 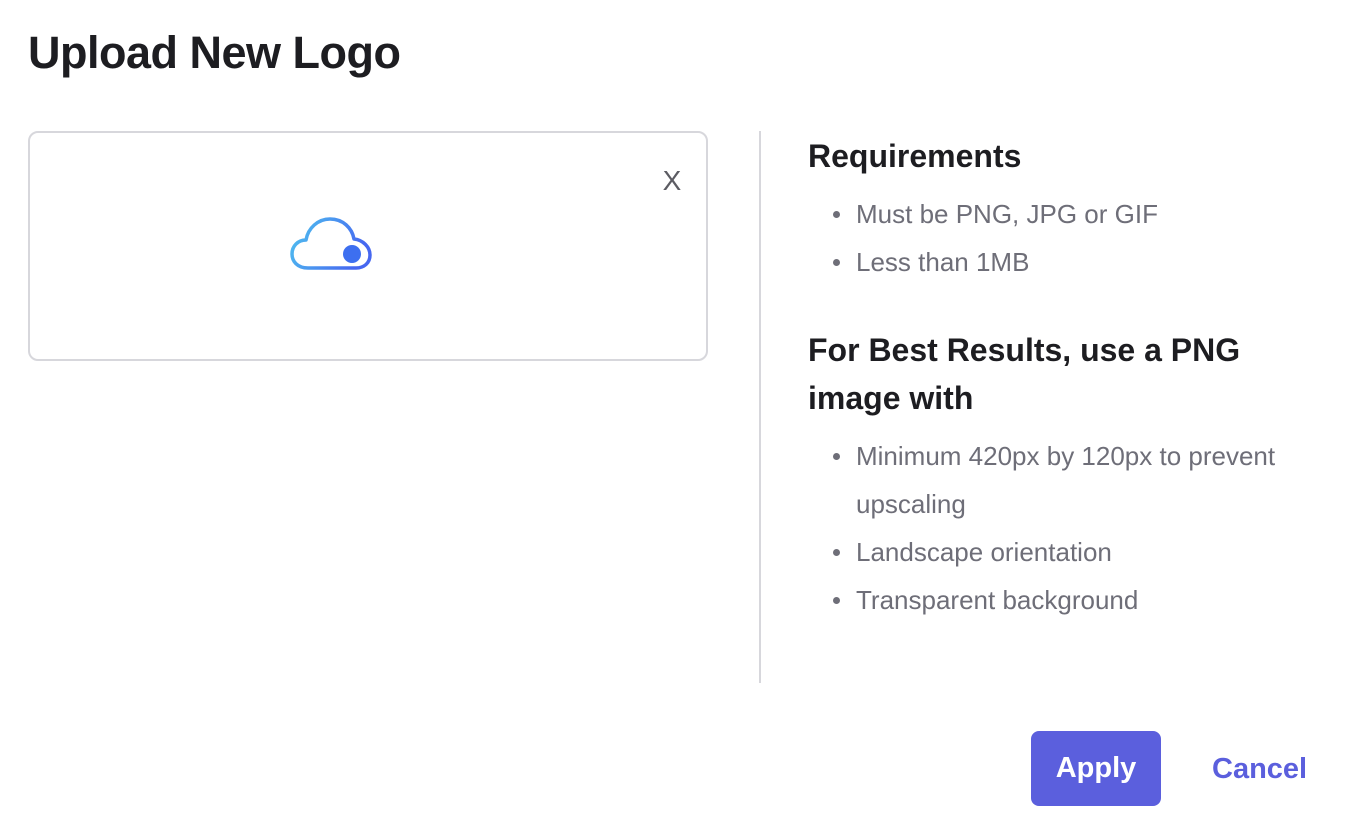 I want to click on cancel-button: Cancel, so click(x=1259, y=769).